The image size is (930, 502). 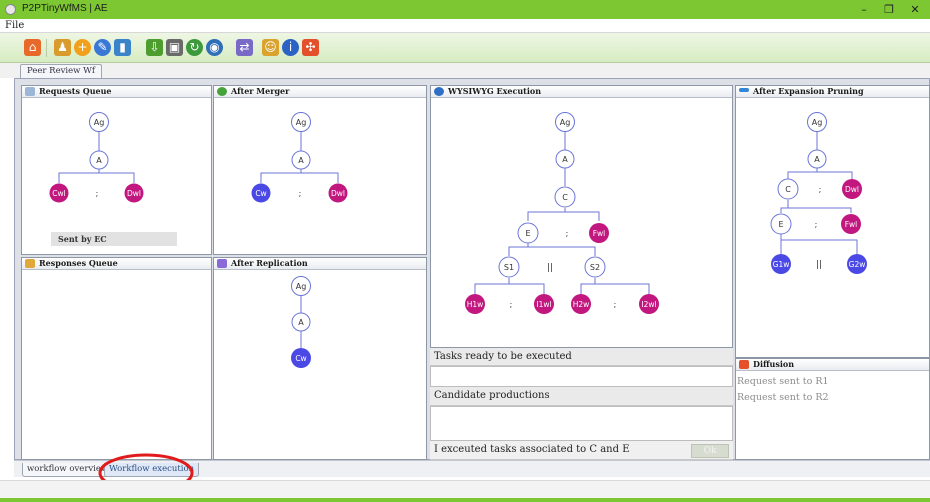 What do you see at coordinates (102, 47) in the screenshot?
I see `edit-icon: ✎` at bounding box center [102, 47].